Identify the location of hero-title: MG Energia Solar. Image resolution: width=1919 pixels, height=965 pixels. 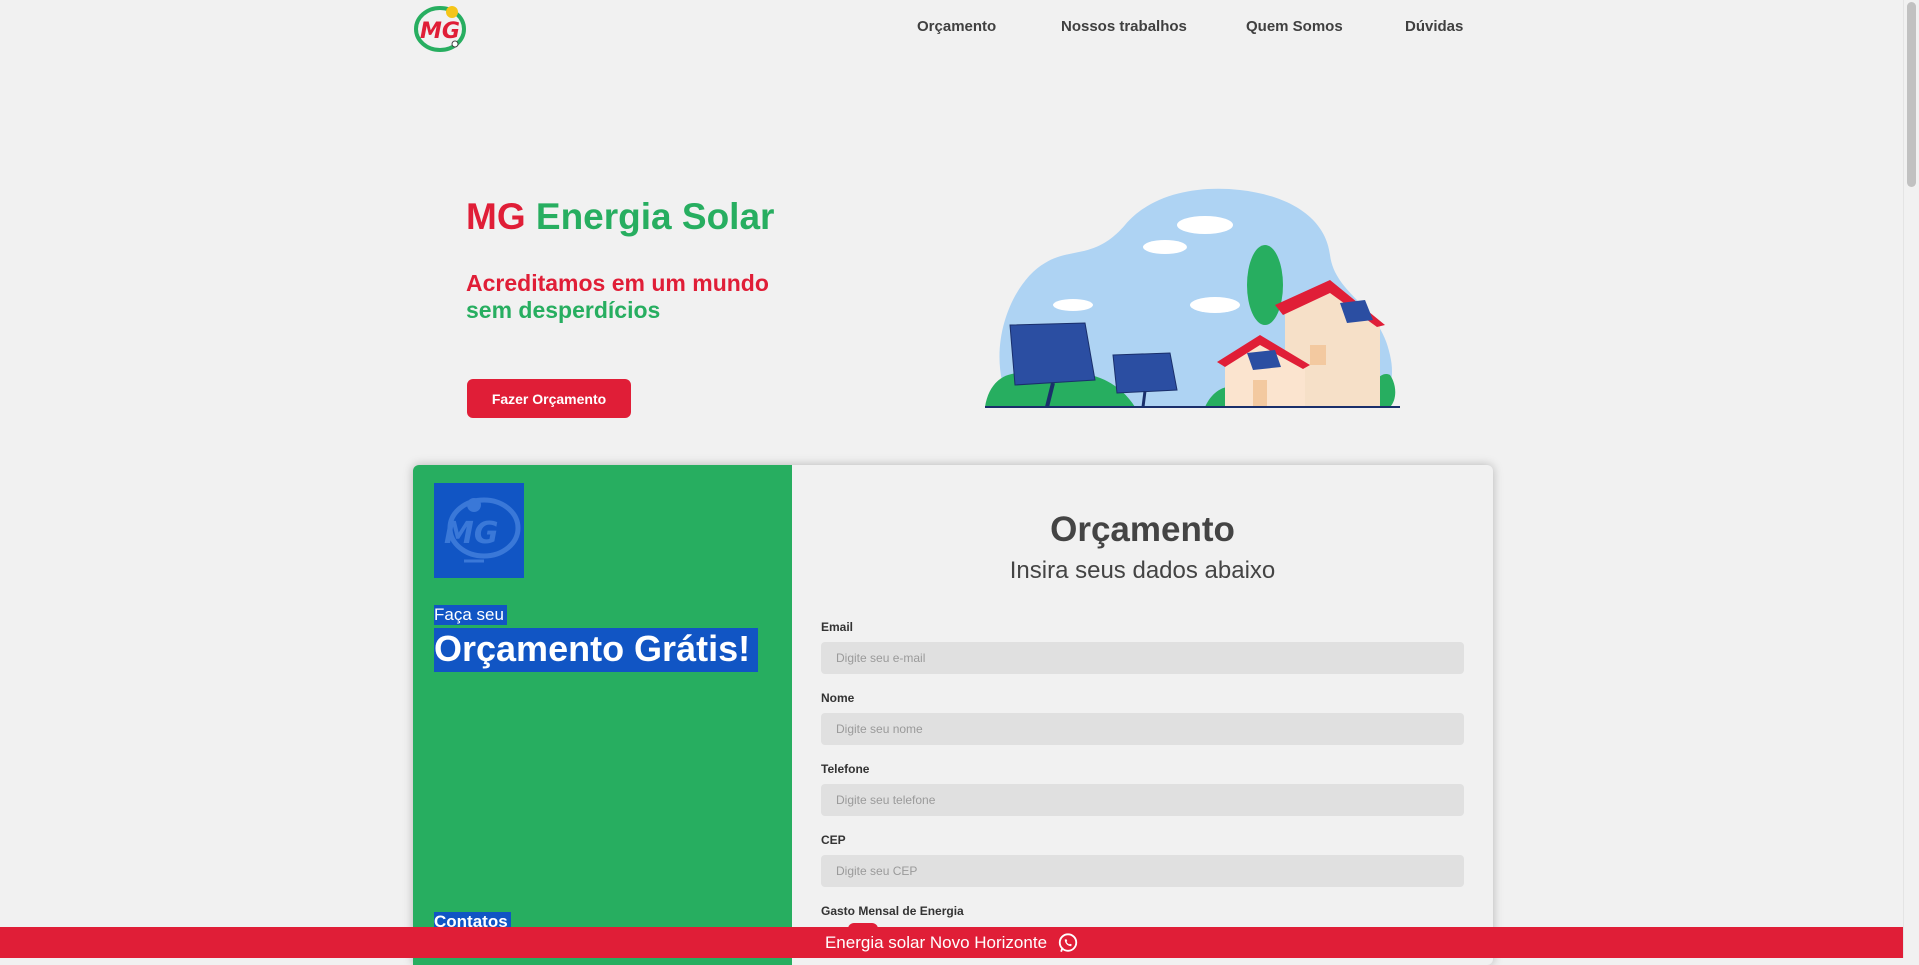
(620, 217).